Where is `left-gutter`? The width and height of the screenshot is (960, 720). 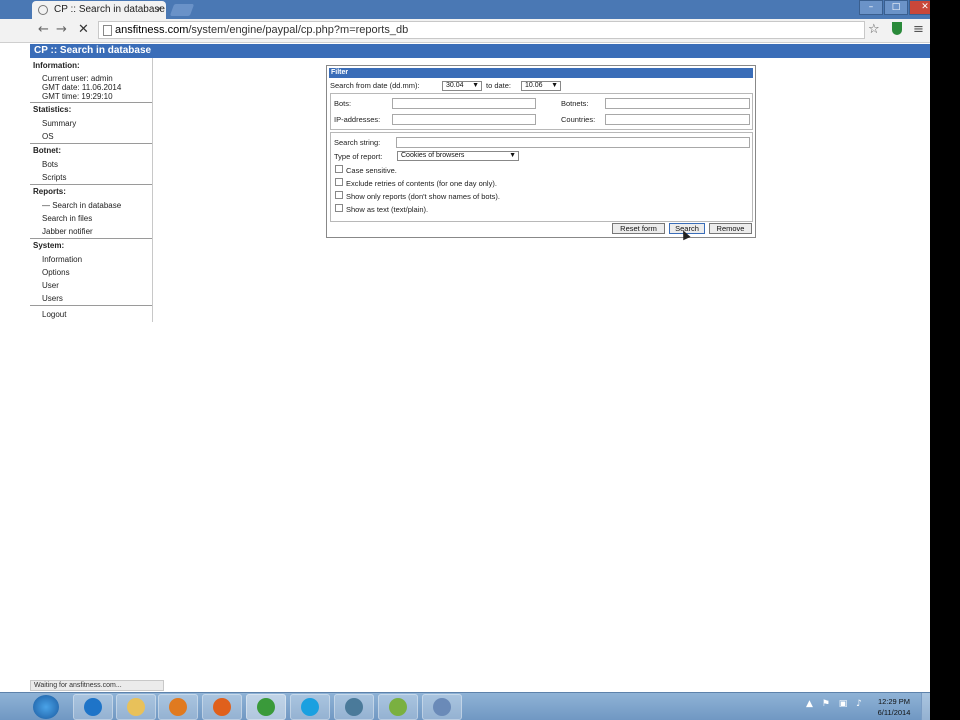 left-gutter is located at coordinates (15, 364).